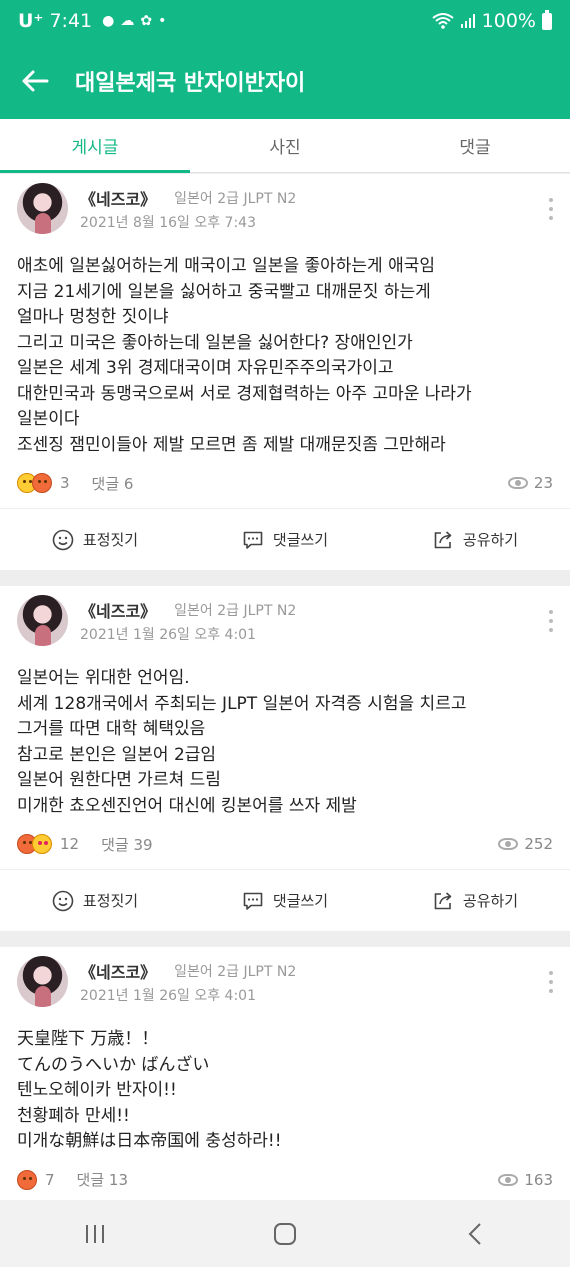 The image size is (570, 1267). I want to click on more-notifications-icon: •, so click(162, 21).